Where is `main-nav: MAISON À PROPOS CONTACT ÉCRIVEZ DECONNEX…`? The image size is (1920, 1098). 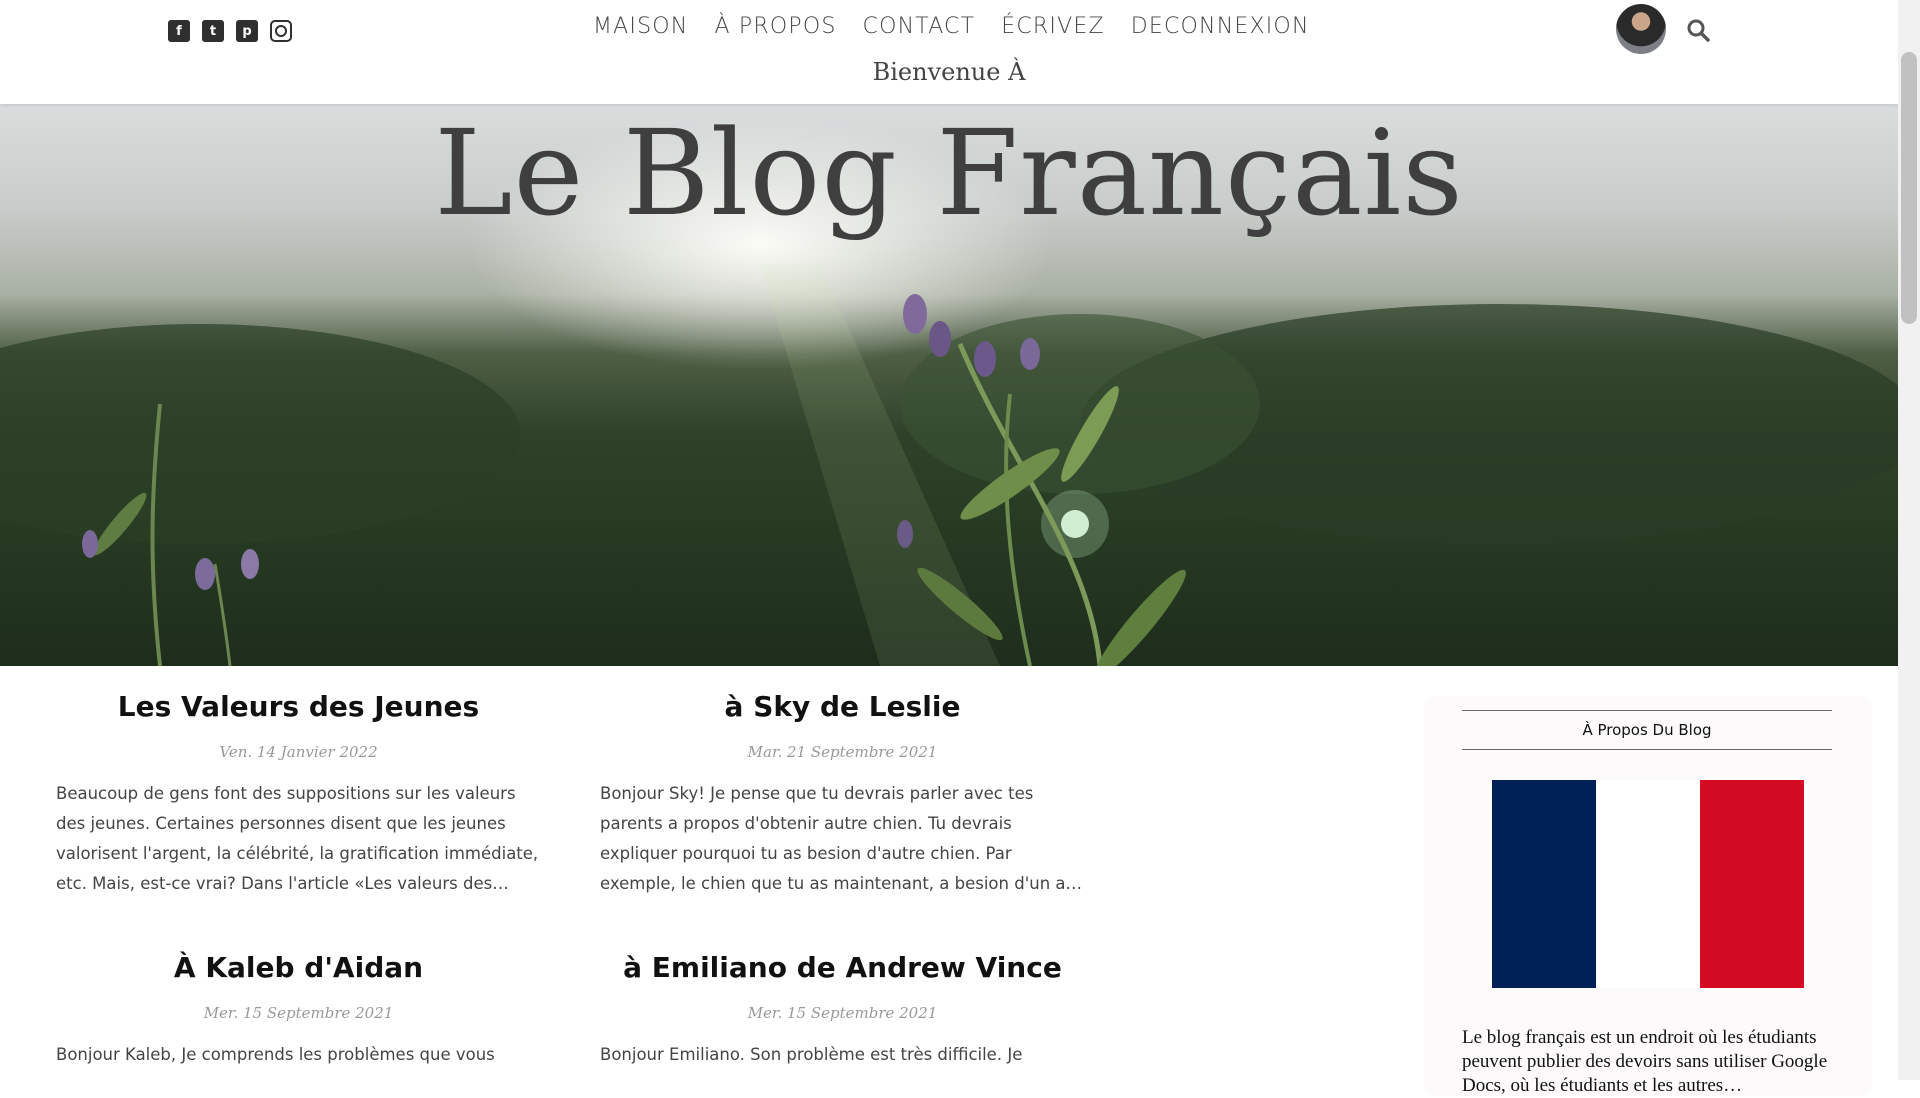
main-nav: MAISON À PROPOS CONTACT ÉCRIVEZ DECONNEX… is located at coordinates (951, 26).